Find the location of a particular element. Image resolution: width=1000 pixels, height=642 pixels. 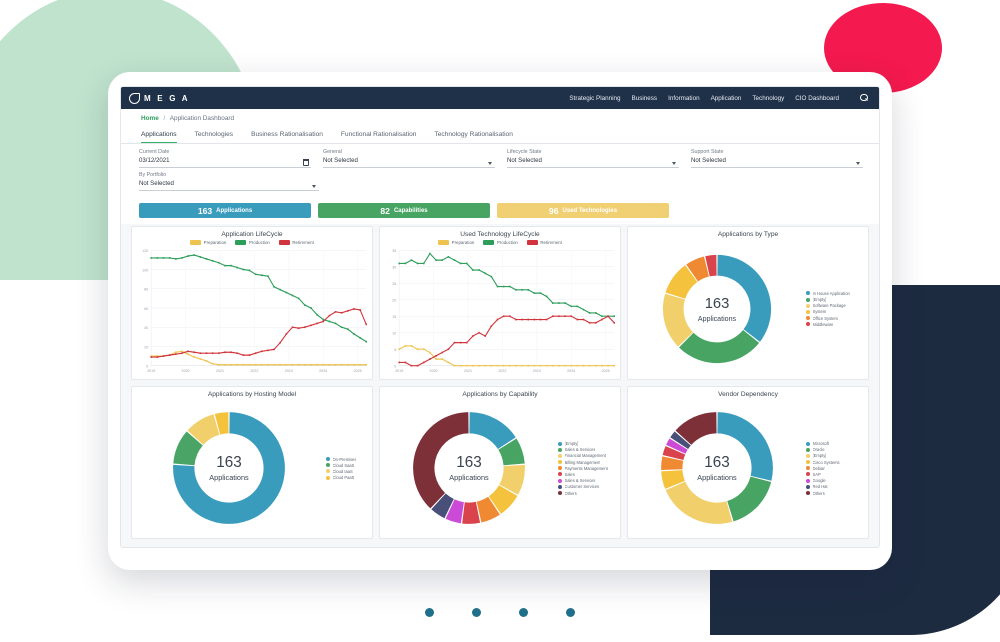

applications-by-capability-donut: 163 Applications is located at coordinates (469, 468).